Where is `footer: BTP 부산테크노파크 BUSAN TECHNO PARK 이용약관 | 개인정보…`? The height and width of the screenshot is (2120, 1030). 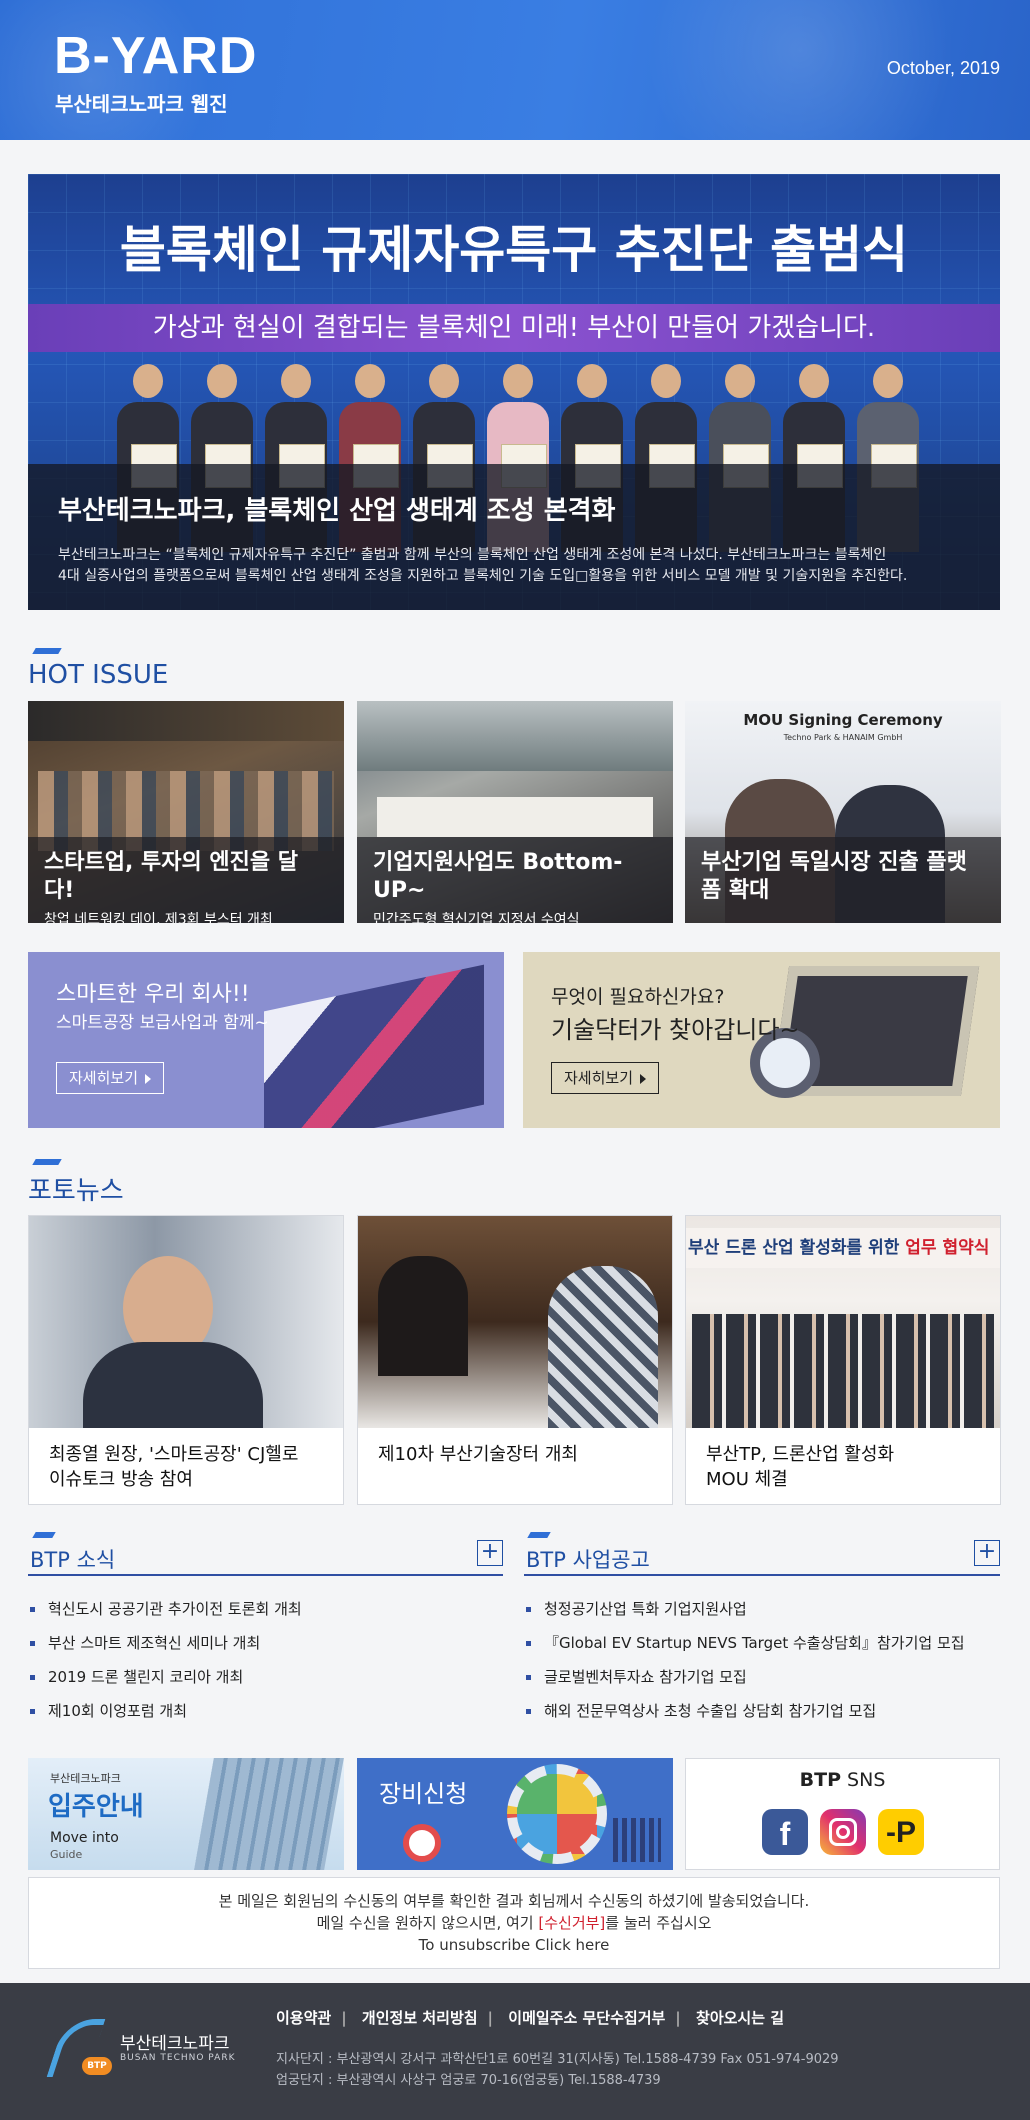 footer: BTP 부산테크노파크 BUSAN TECHNO PARK 이용약관 | 개인정보… is located at coordinates (515, 2051).